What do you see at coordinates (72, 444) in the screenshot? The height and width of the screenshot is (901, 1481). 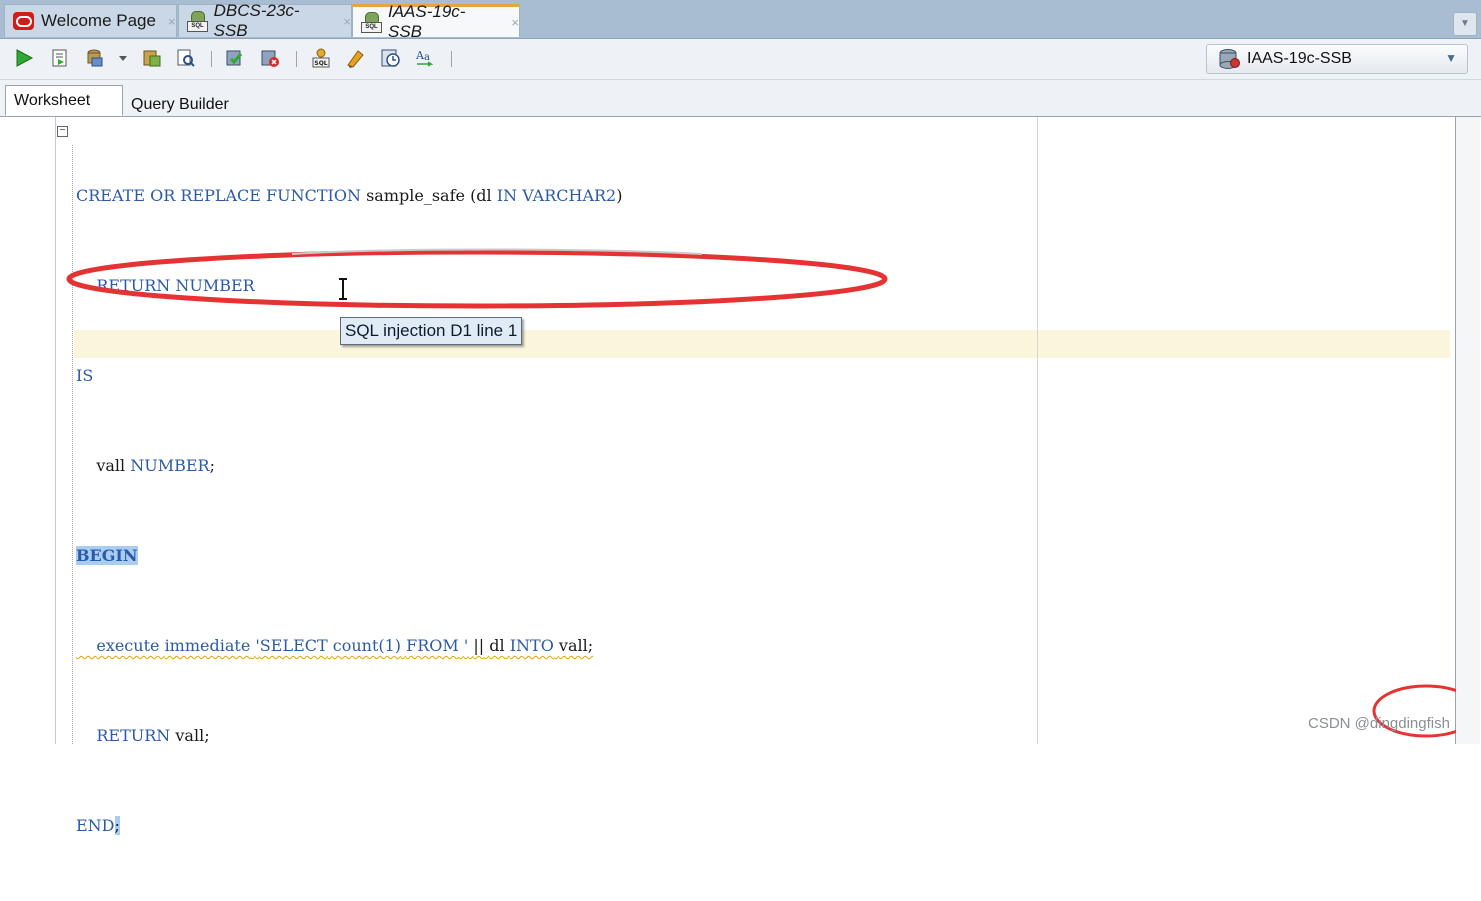 I see `fold-guide` at bounding box center [72, 444].